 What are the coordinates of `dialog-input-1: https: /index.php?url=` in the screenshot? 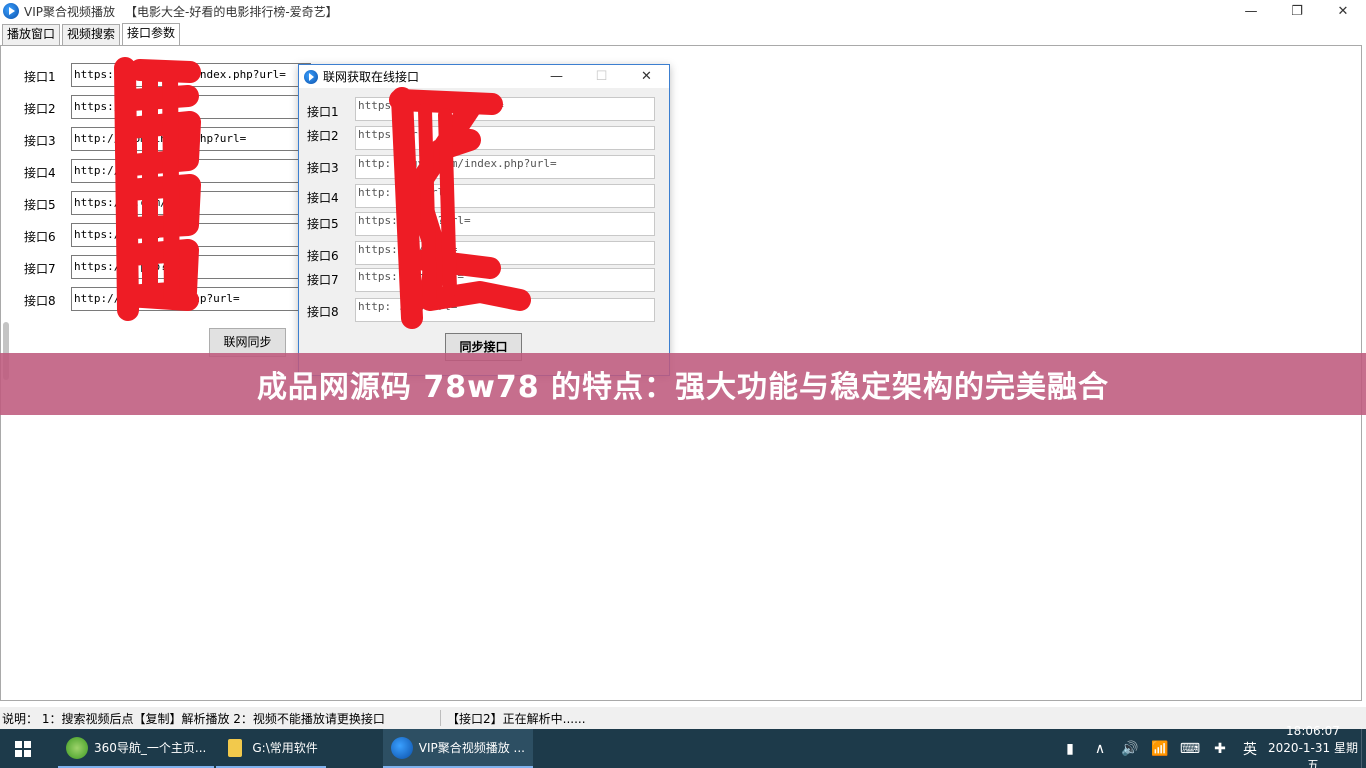 It's located at (505, 109).